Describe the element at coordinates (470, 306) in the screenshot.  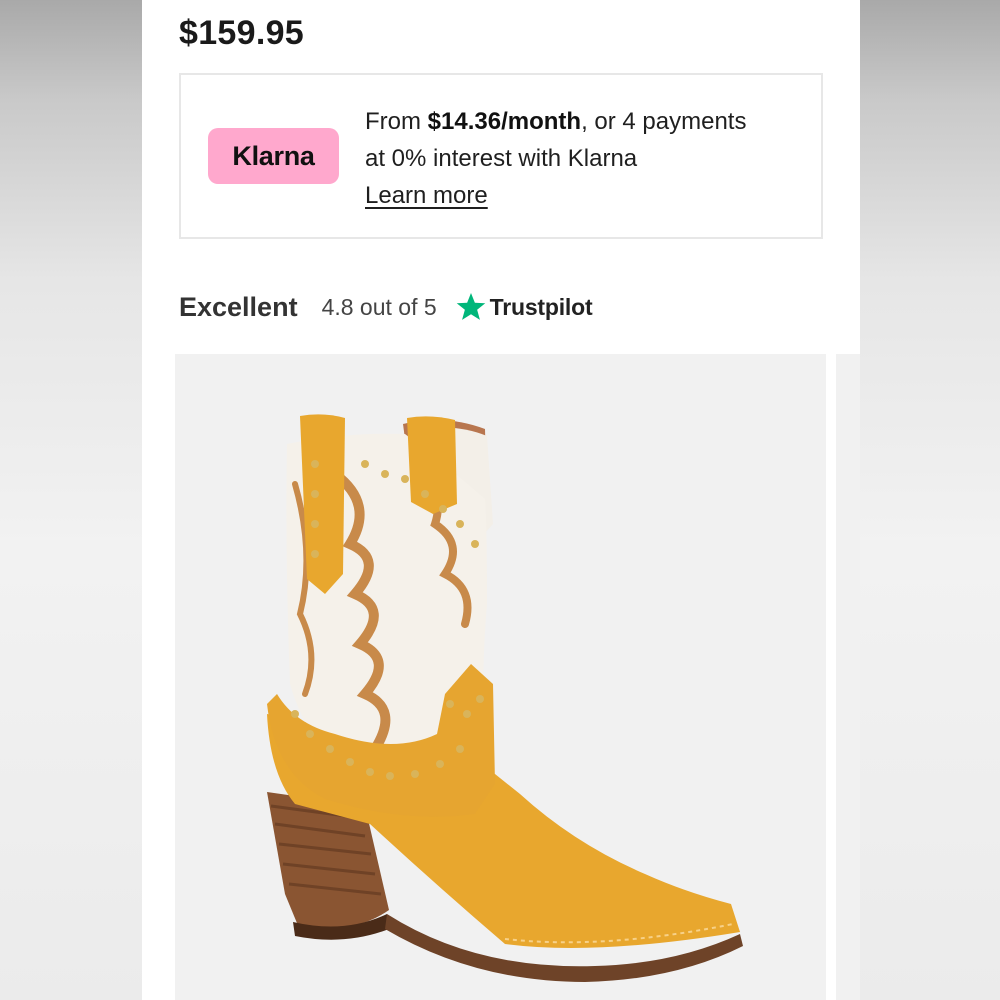
I see `star-icon` at that location.